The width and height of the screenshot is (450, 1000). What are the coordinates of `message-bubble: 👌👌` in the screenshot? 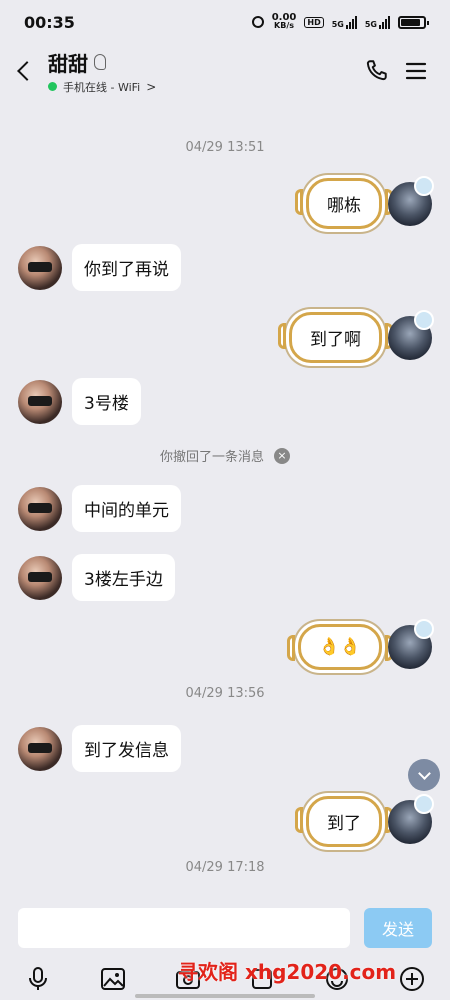 It's located at (339, 647).